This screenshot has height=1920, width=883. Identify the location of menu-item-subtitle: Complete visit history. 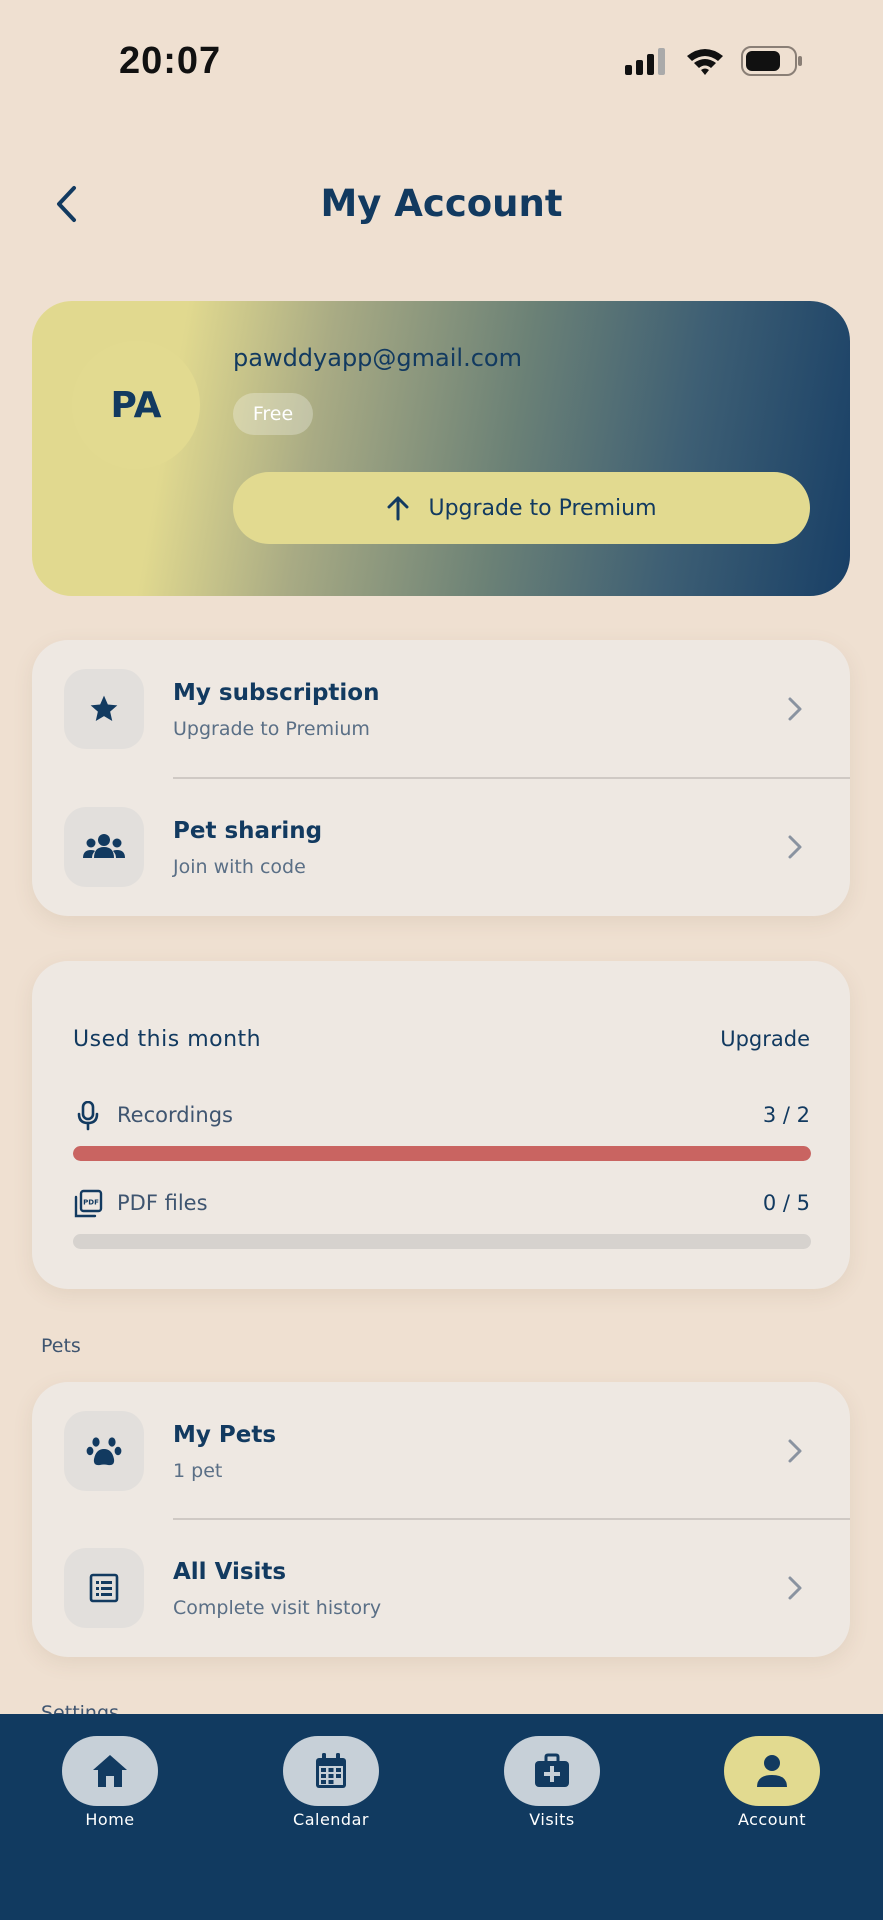
(277, 1608).